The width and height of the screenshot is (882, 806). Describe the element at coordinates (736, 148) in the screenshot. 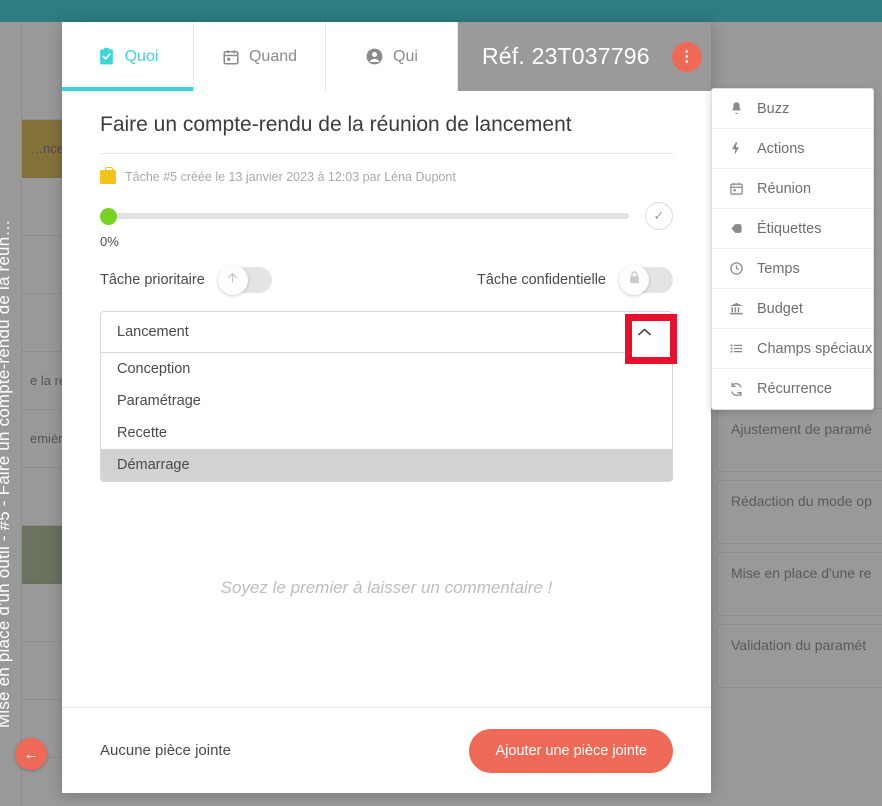

I see `lightning-icon` at that location.